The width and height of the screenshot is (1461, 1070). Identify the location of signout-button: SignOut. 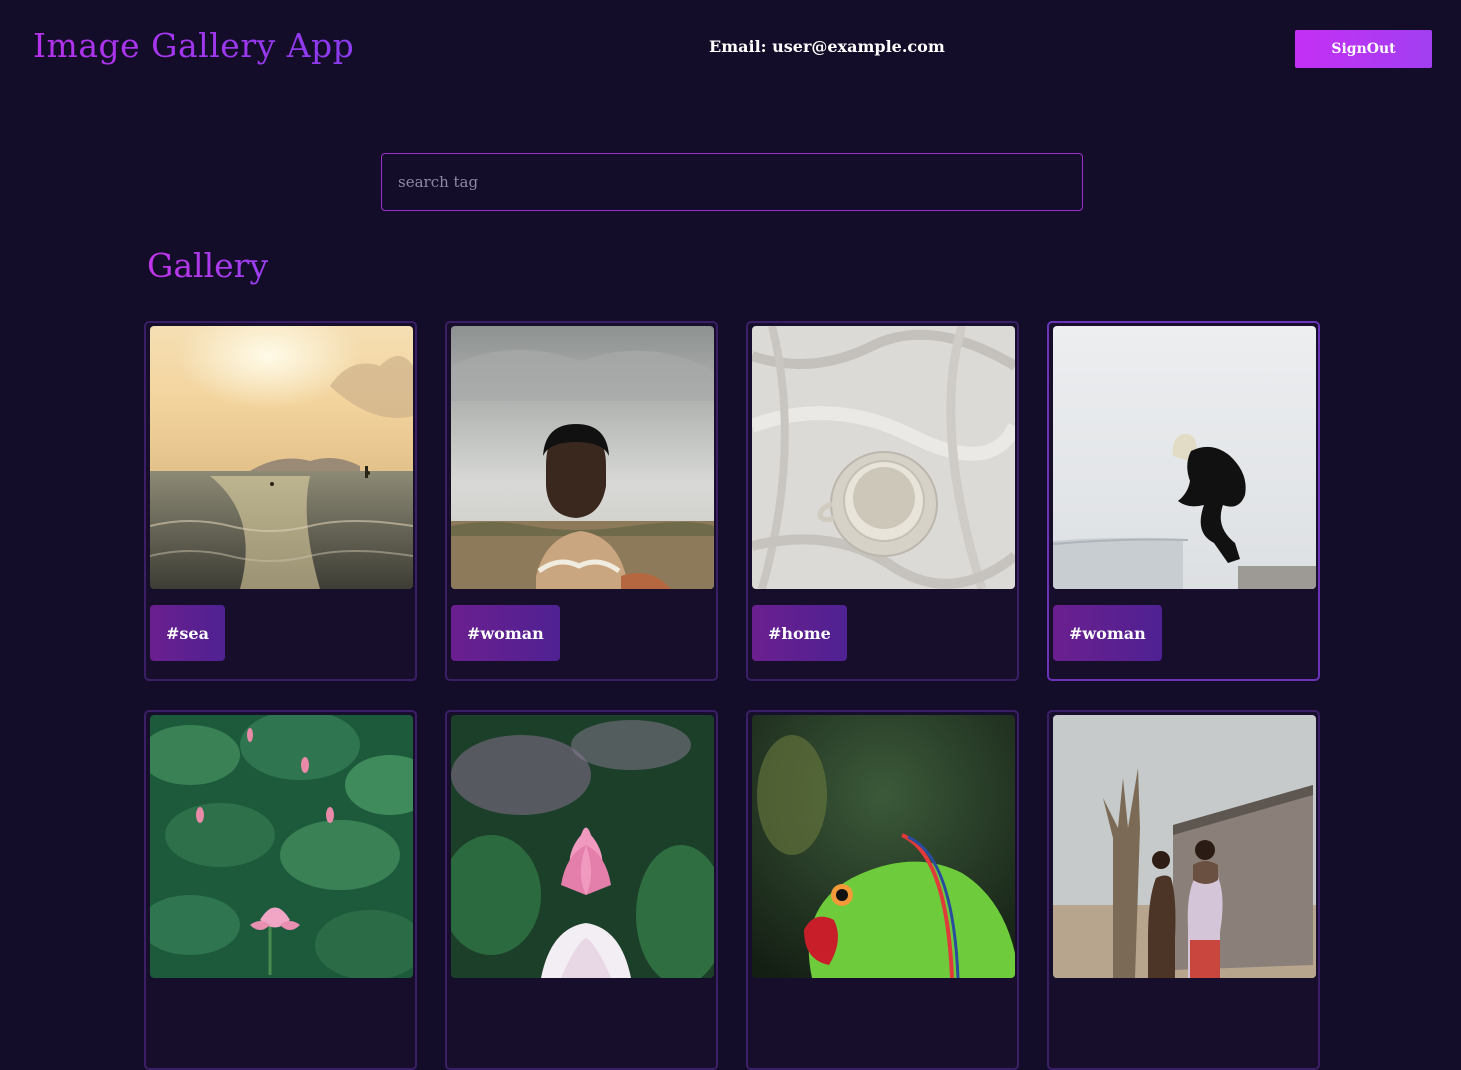
(1363, 49).